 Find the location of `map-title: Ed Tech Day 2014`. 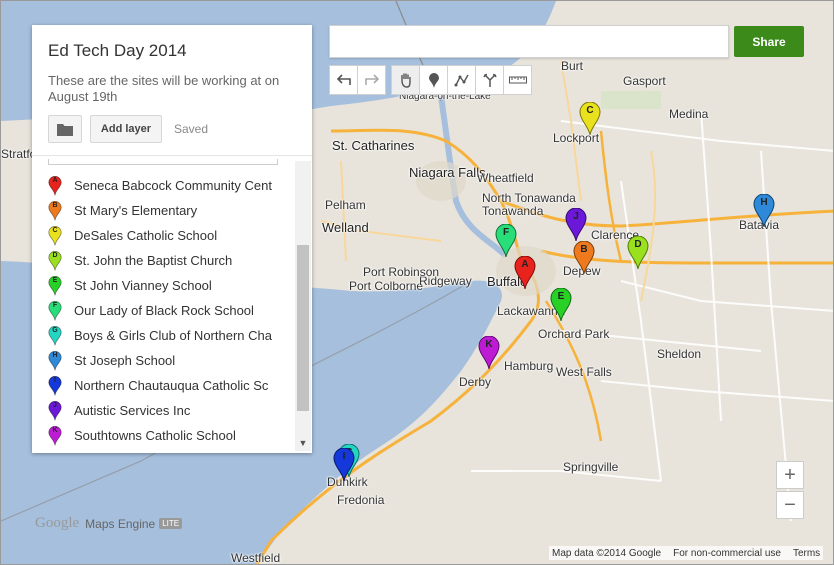

map-title: Ed Tech Day 2014 is located at coordinates (117, 51).